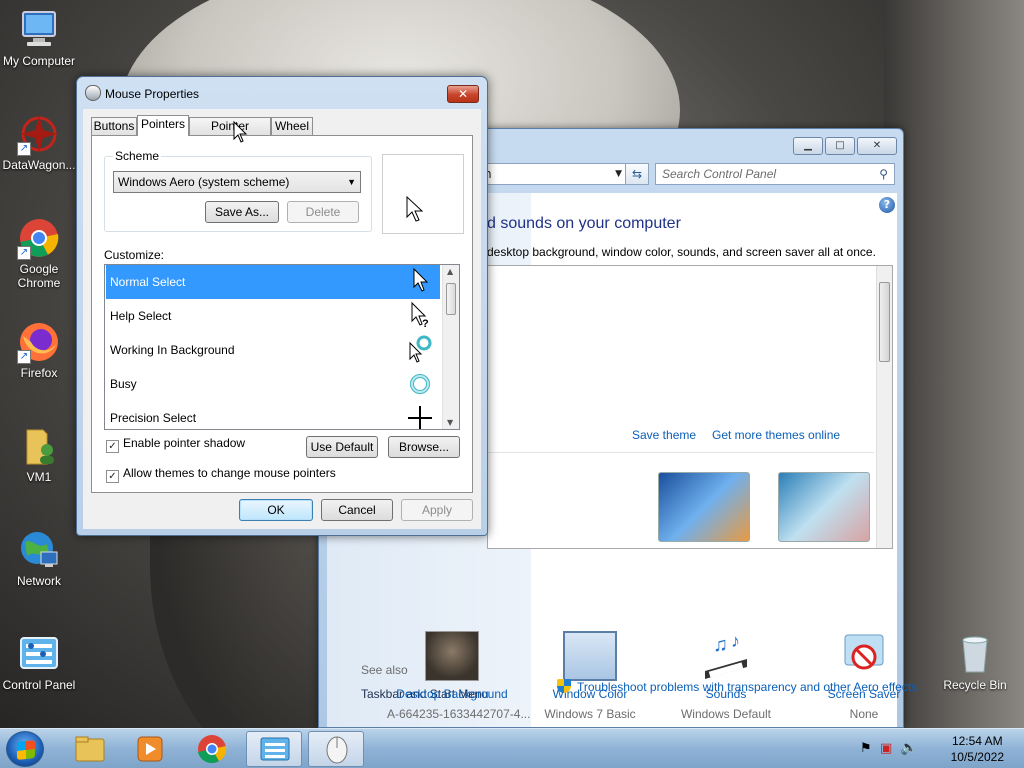 The width and height of the screenshot is (1024, 768). What do you see at coordinates (450, 271) in the screenshot?
I see `scroll-up-icon: ▲` at bounding box center [450, 271].